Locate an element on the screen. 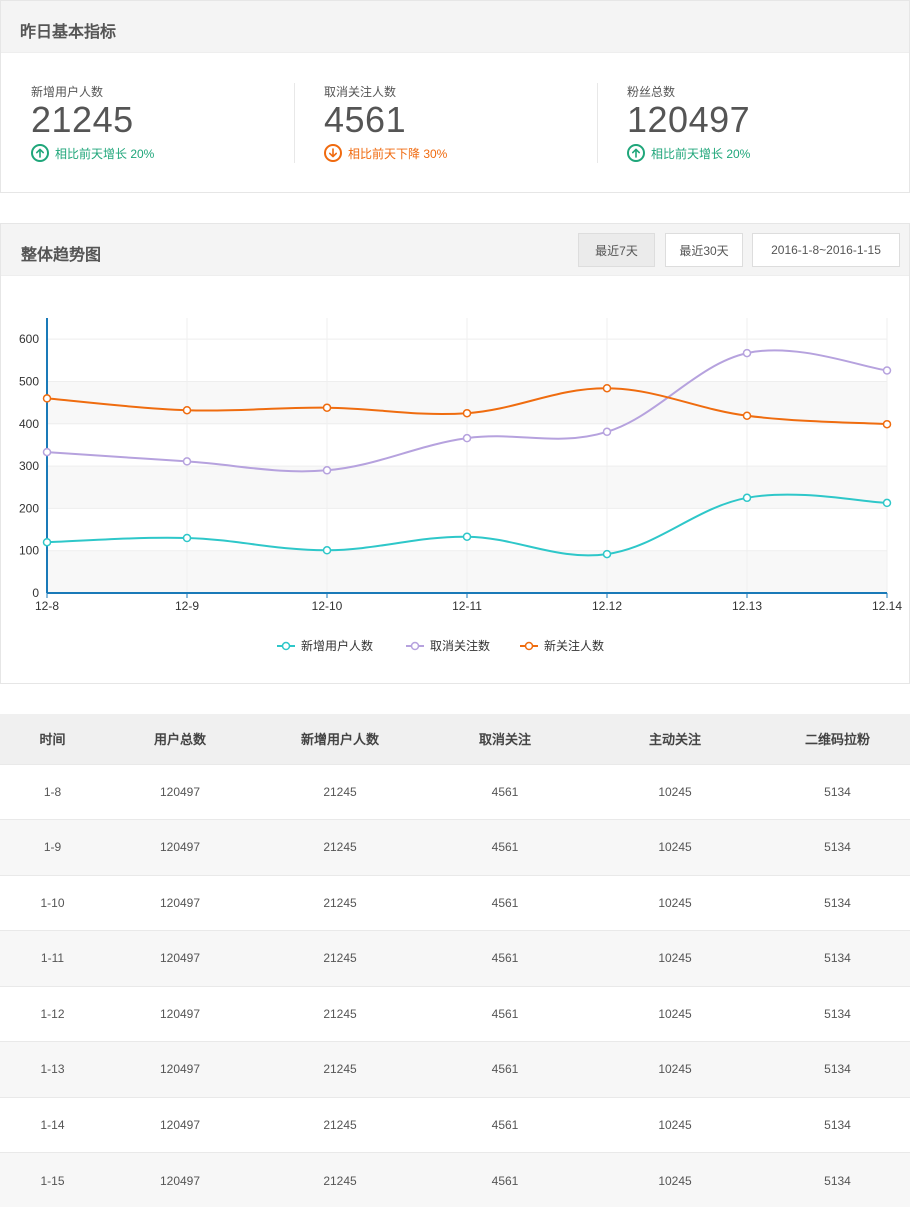 The width and height of the screenshot is (910, 1207). table-row: 1-10 120497 21245 4561 10245 5134 is located at coordinates (455, 902).